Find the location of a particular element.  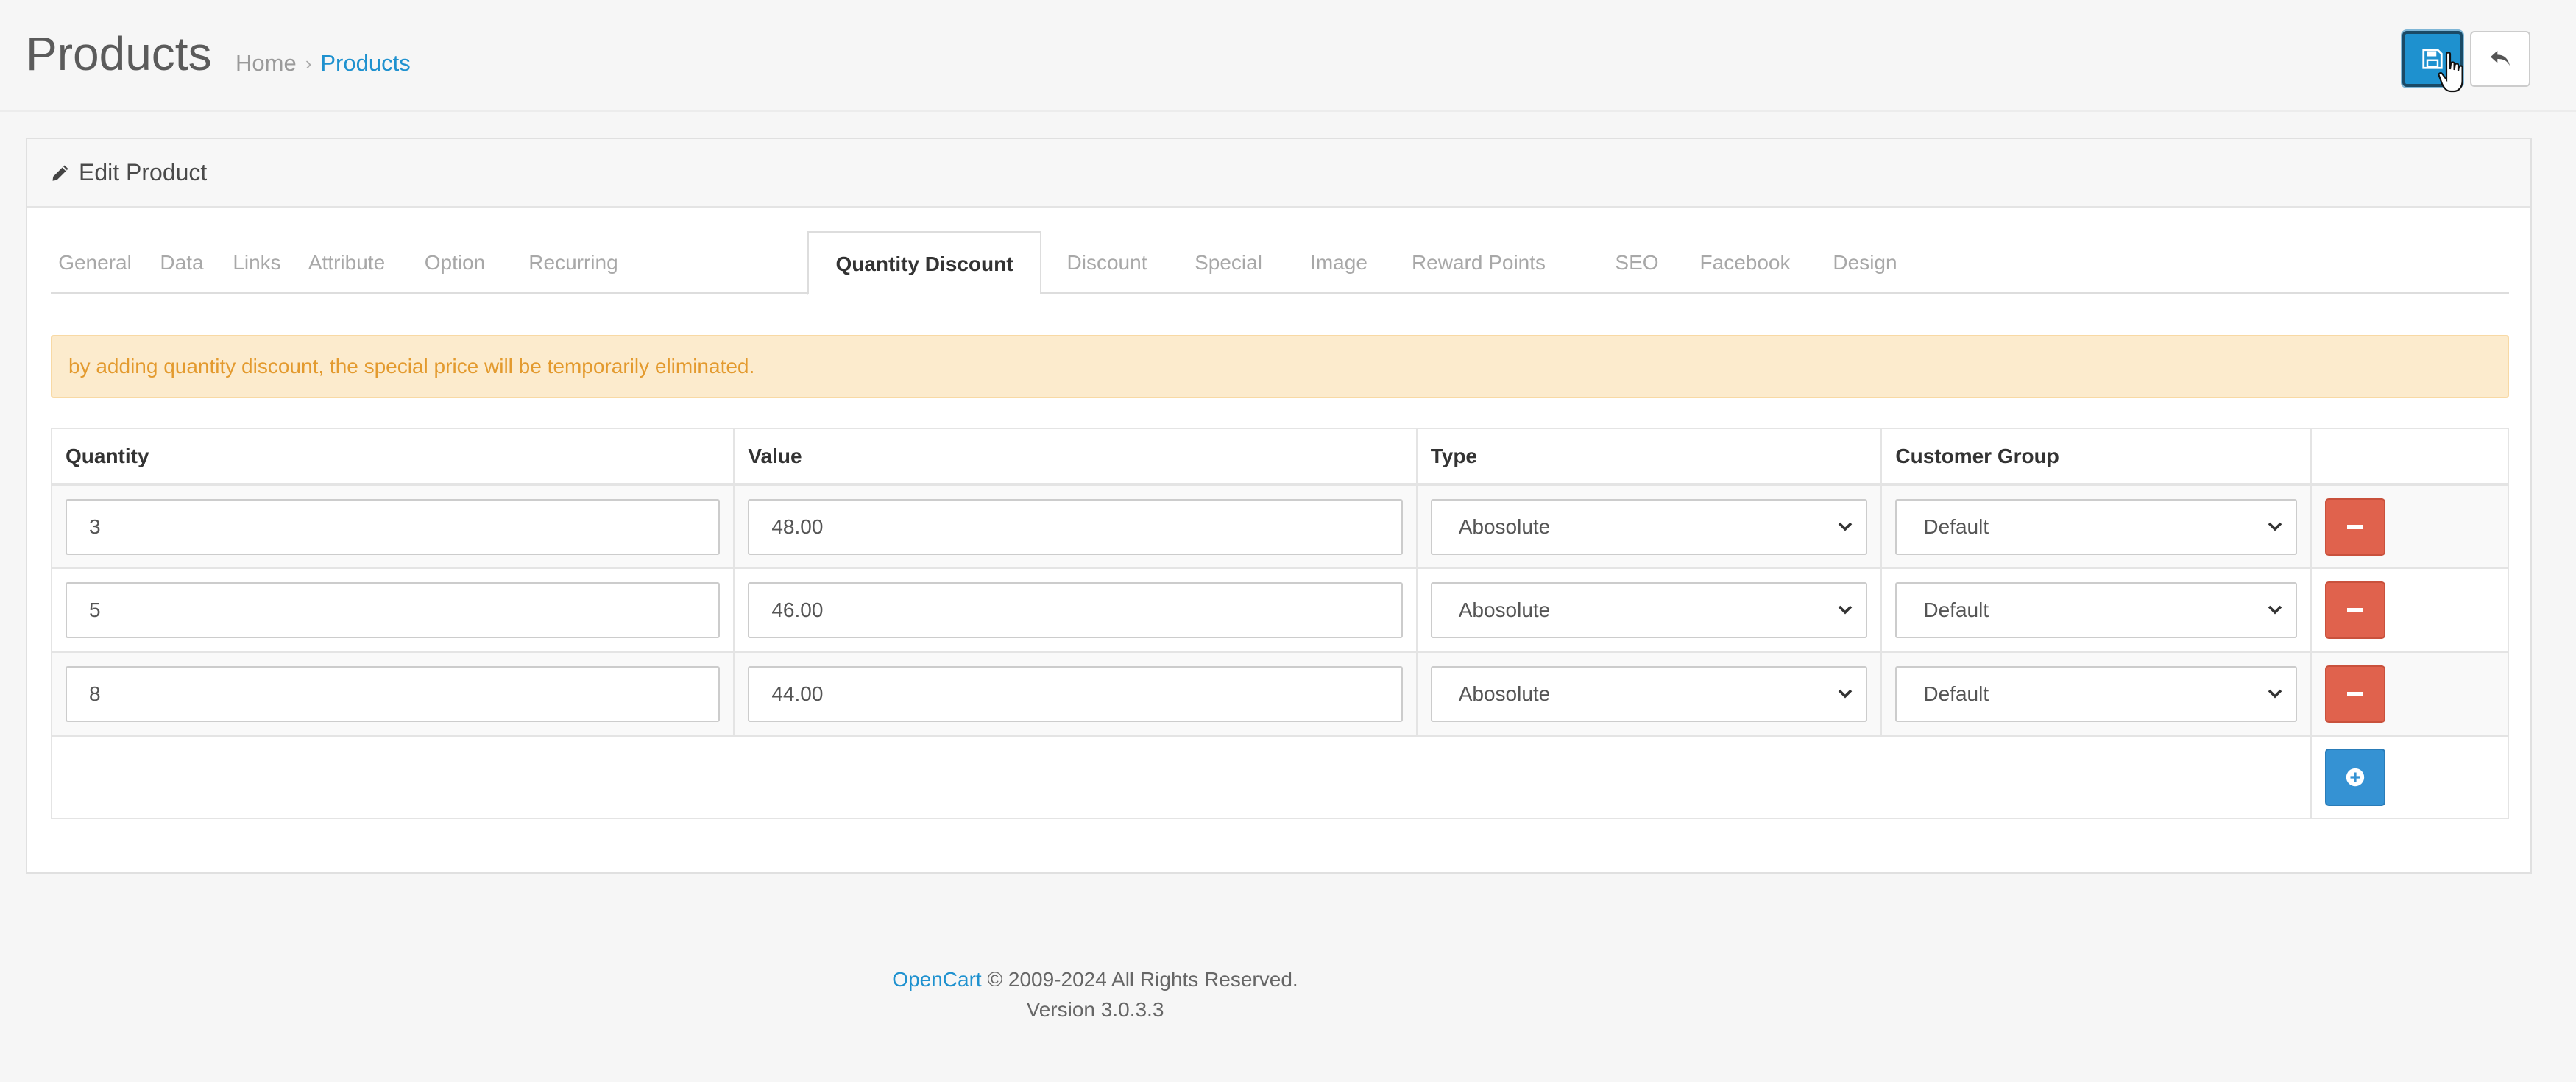

tab-facebook: Facebook is located at coordinates (1745, 262).